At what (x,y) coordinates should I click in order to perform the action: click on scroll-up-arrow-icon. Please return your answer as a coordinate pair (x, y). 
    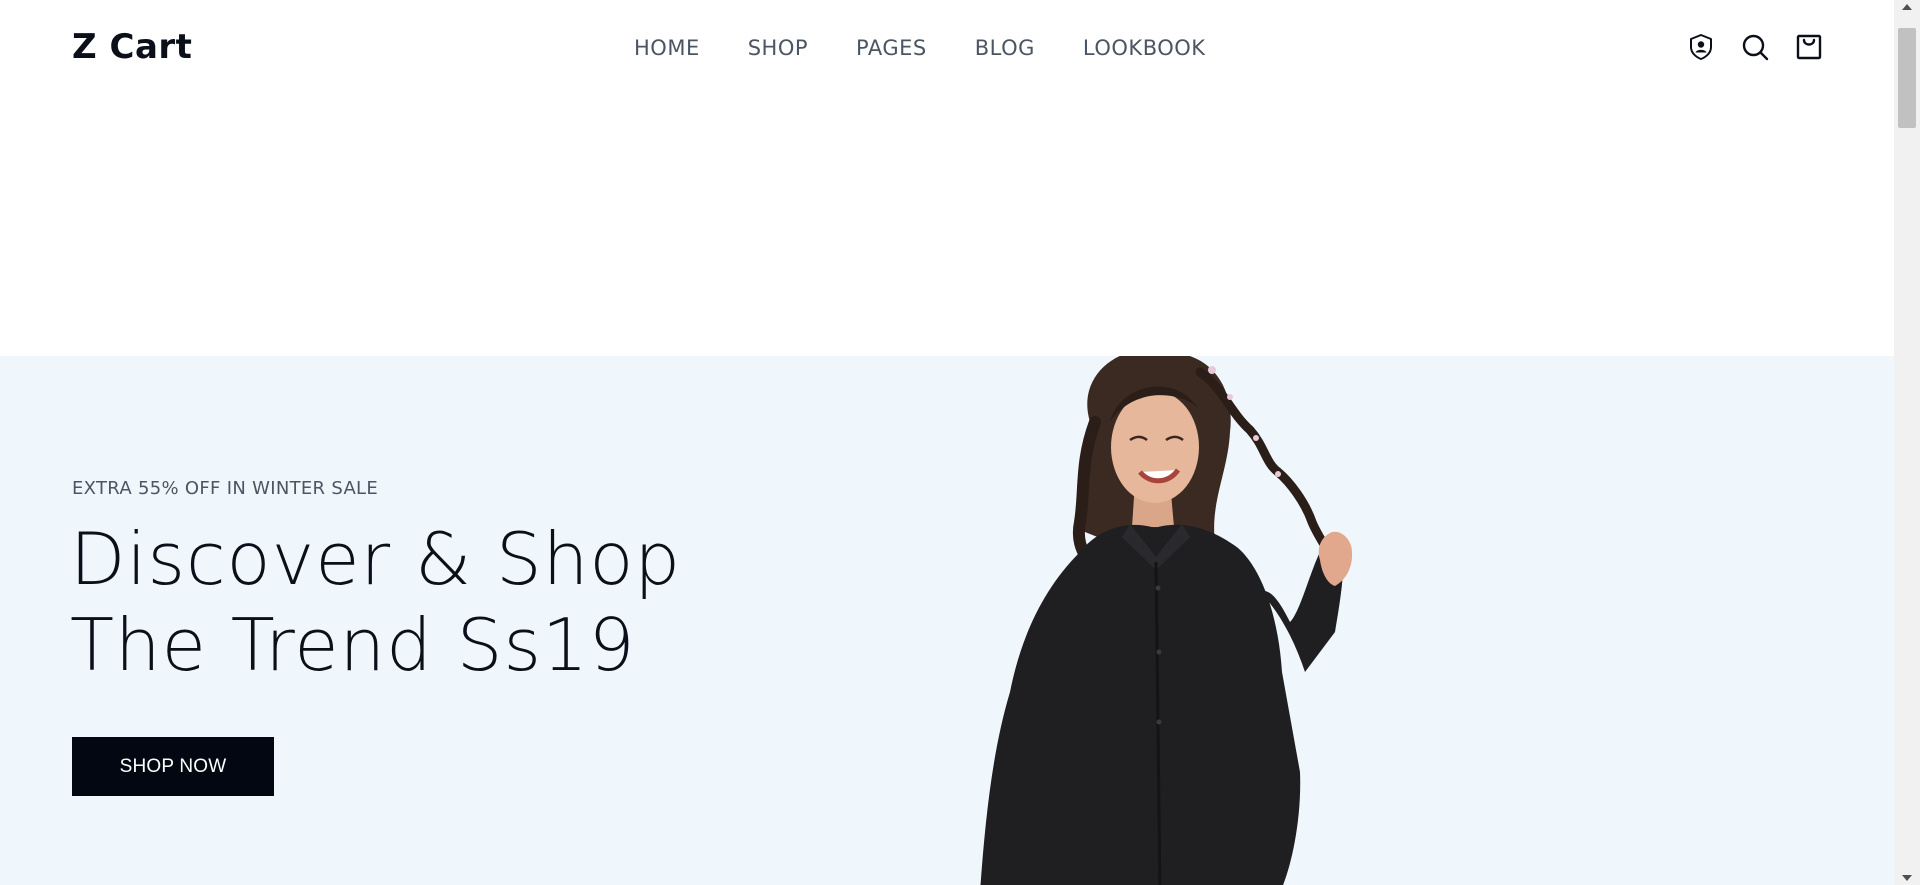
    Looking at the image, I should click on (1907, 7).